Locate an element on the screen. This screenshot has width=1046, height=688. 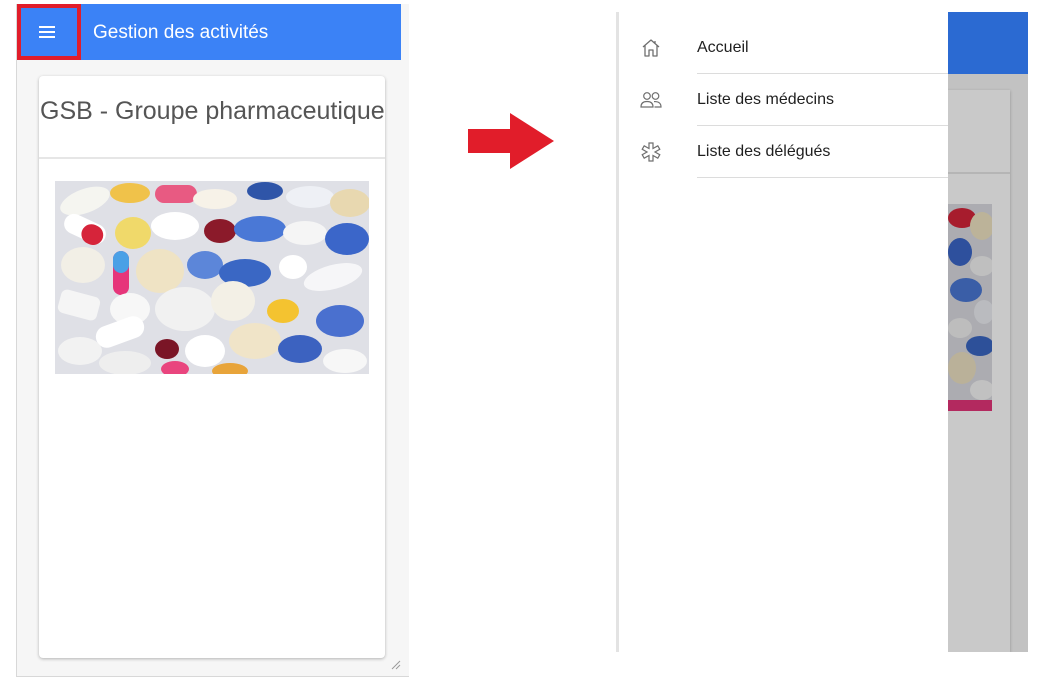
home-icon is located at coordinates (651, 48).